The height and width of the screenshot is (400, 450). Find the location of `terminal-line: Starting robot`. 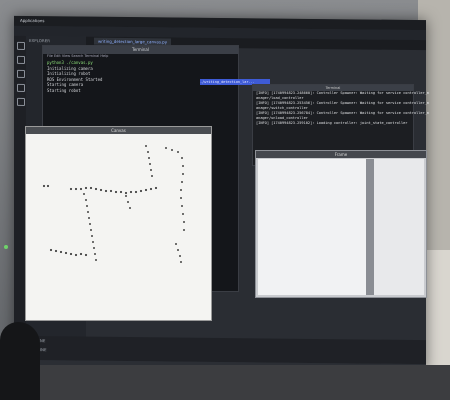

terminal-line: Starting robot is located at coordinates (64, 90).